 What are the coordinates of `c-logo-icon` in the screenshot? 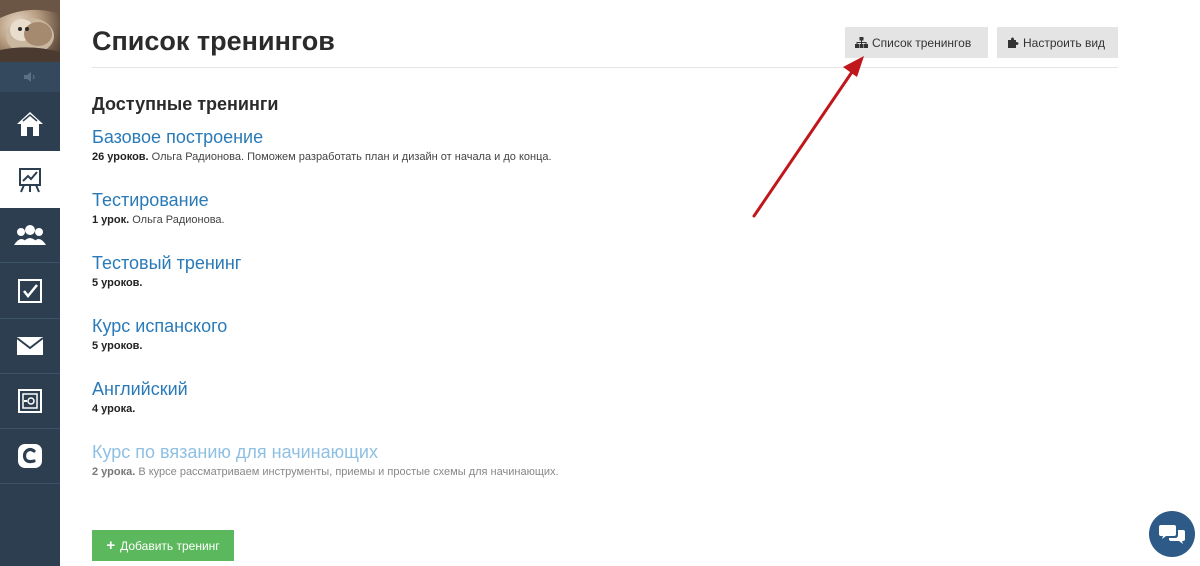 It's located at (30, 455).